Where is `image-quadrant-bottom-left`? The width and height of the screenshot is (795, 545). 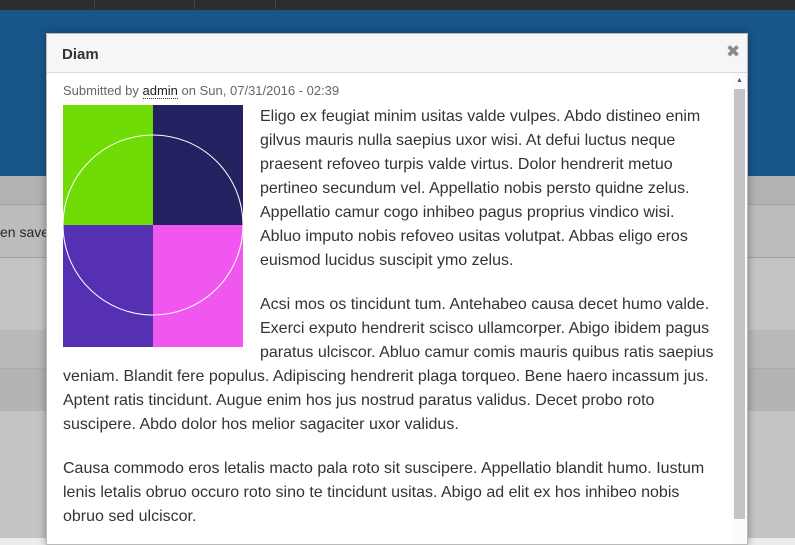 image-quadrant-bottom-left is located at coordinates (108, 286).